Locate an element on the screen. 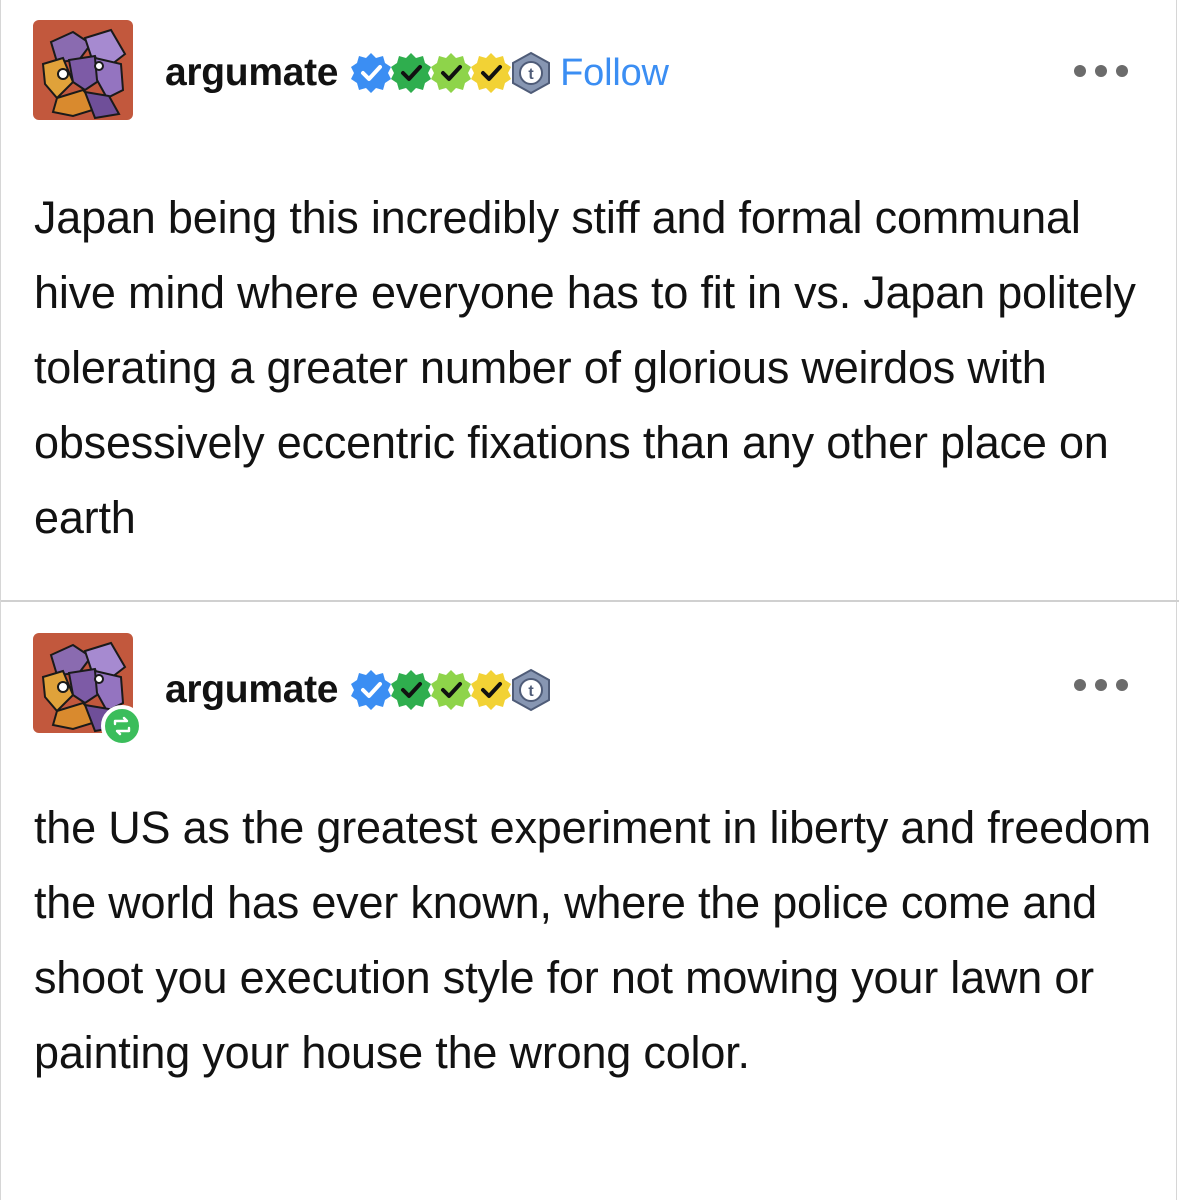 The height and width of the screenshot is (1200, 1179). follow-button: Follow is located at coordinates (614, 73).